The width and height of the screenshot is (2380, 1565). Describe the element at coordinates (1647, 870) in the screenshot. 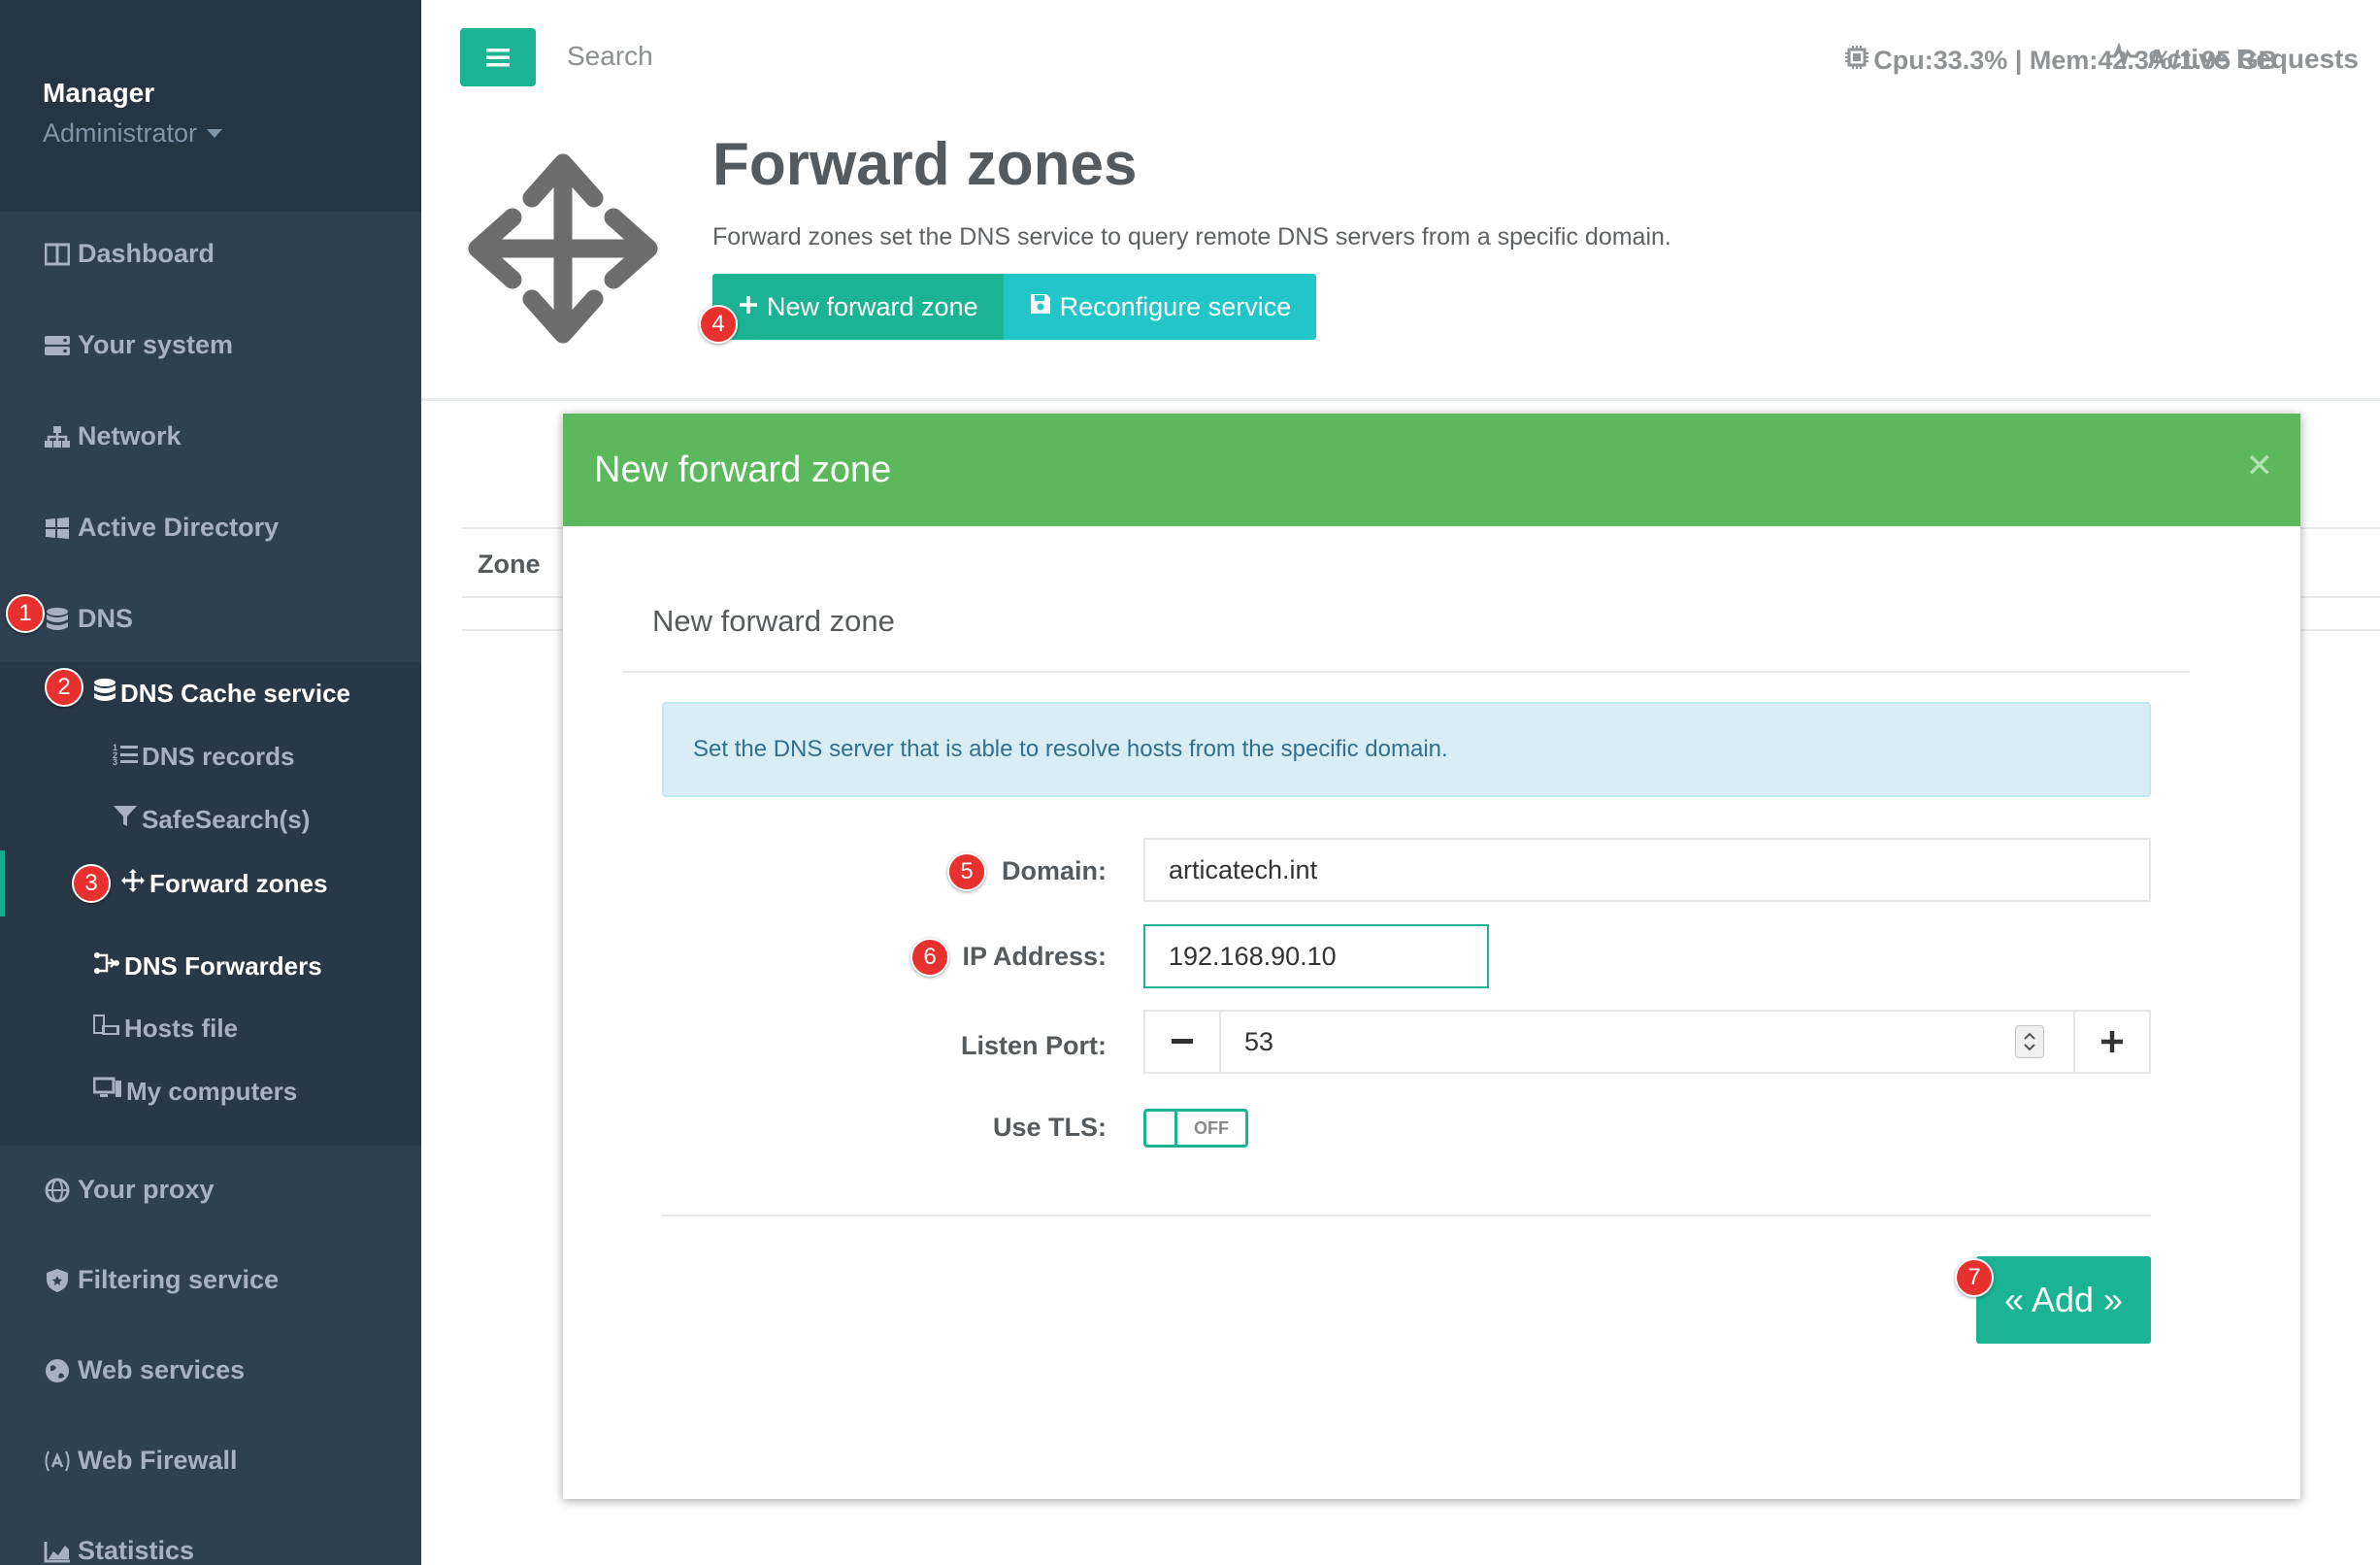

I see `domain-field` at that location.